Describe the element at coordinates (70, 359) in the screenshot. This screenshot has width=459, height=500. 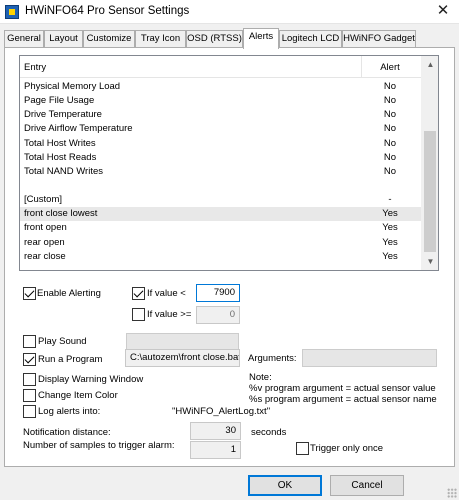
I see `run-program-label: Run a Program` at that location.